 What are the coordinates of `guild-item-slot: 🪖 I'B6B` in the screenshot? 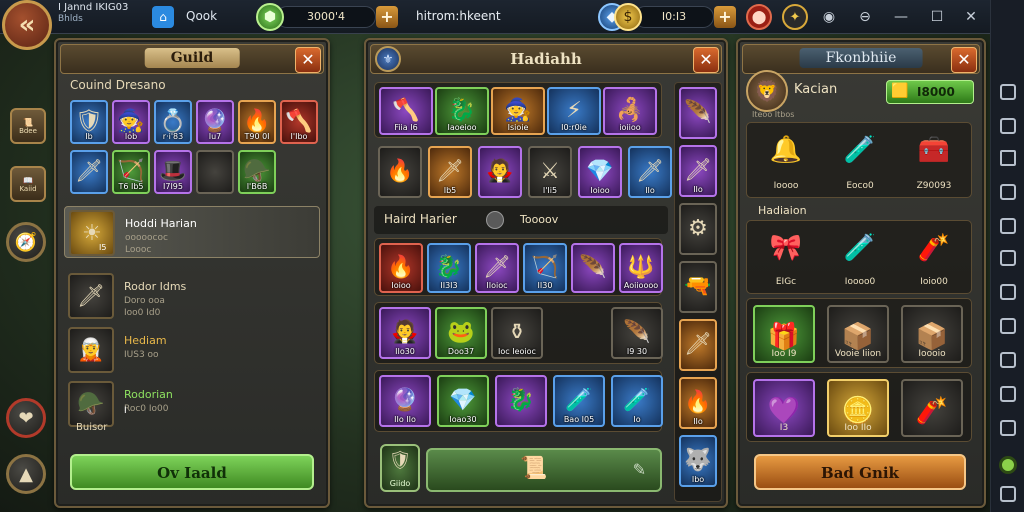 It's located at (257, 172).